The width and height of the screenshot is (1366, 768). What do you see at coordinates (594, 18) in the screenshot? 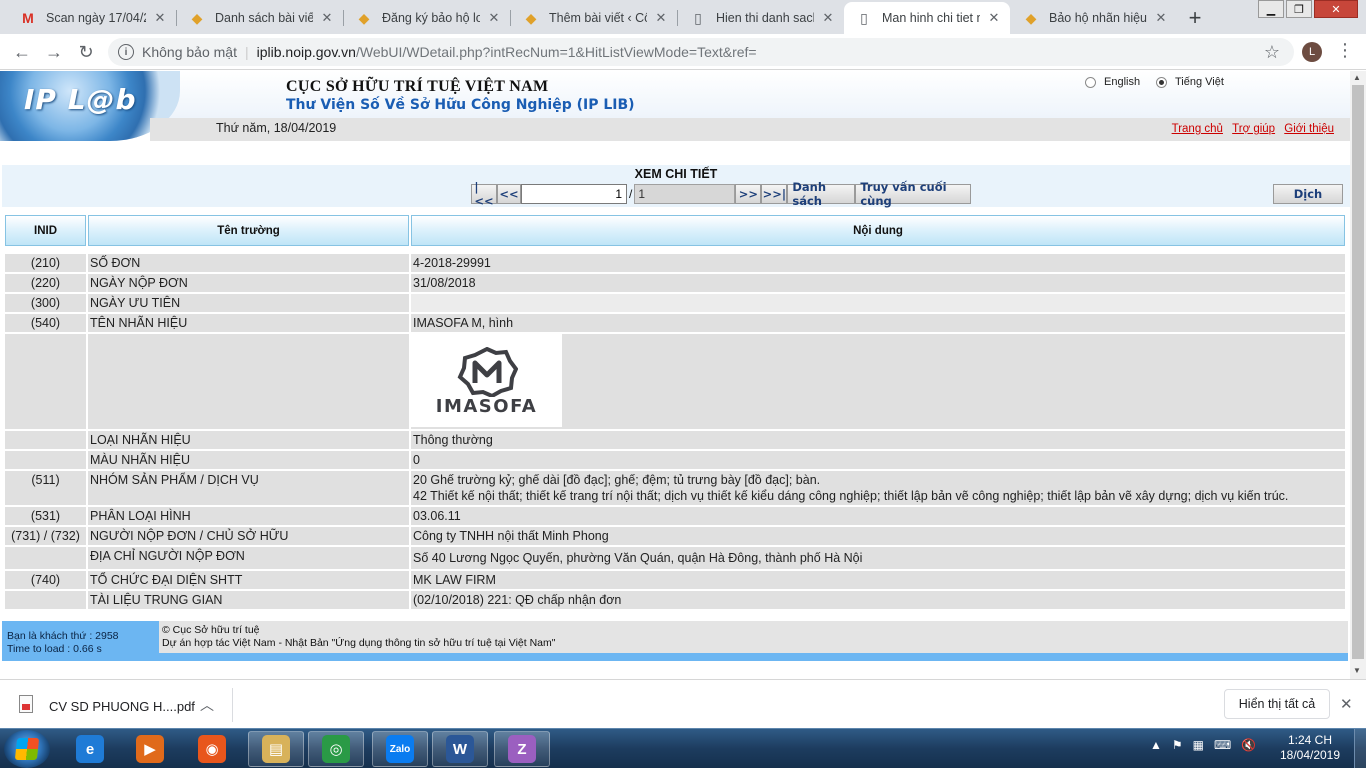
I see `tab-add-post: ◆ Thêm bài viết ‹ Cô ✕` at bounding box center [594, 18].